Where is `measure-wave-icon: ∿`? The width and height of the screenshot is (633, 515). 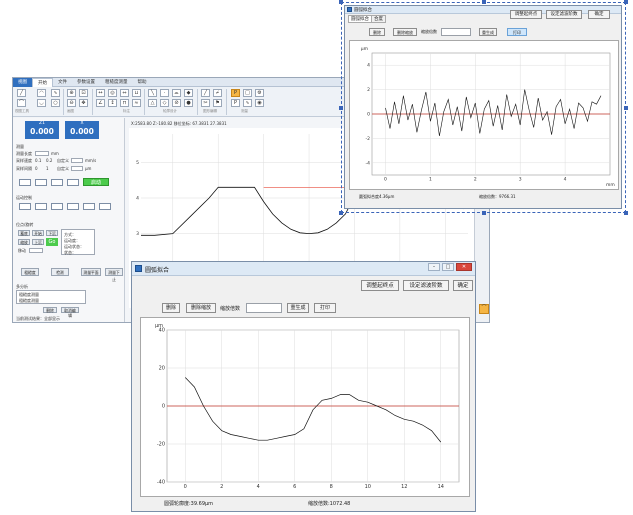 measure-wave-icon: ∿ is located at coordinates (247, 103).